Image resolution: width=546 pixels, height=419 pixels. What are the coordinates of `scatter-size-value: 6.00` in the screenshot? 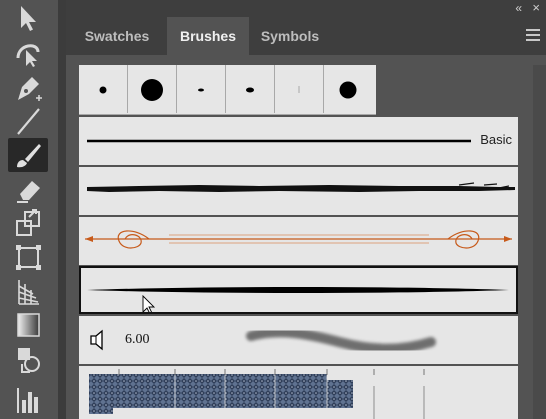 It's located at (137, 339).